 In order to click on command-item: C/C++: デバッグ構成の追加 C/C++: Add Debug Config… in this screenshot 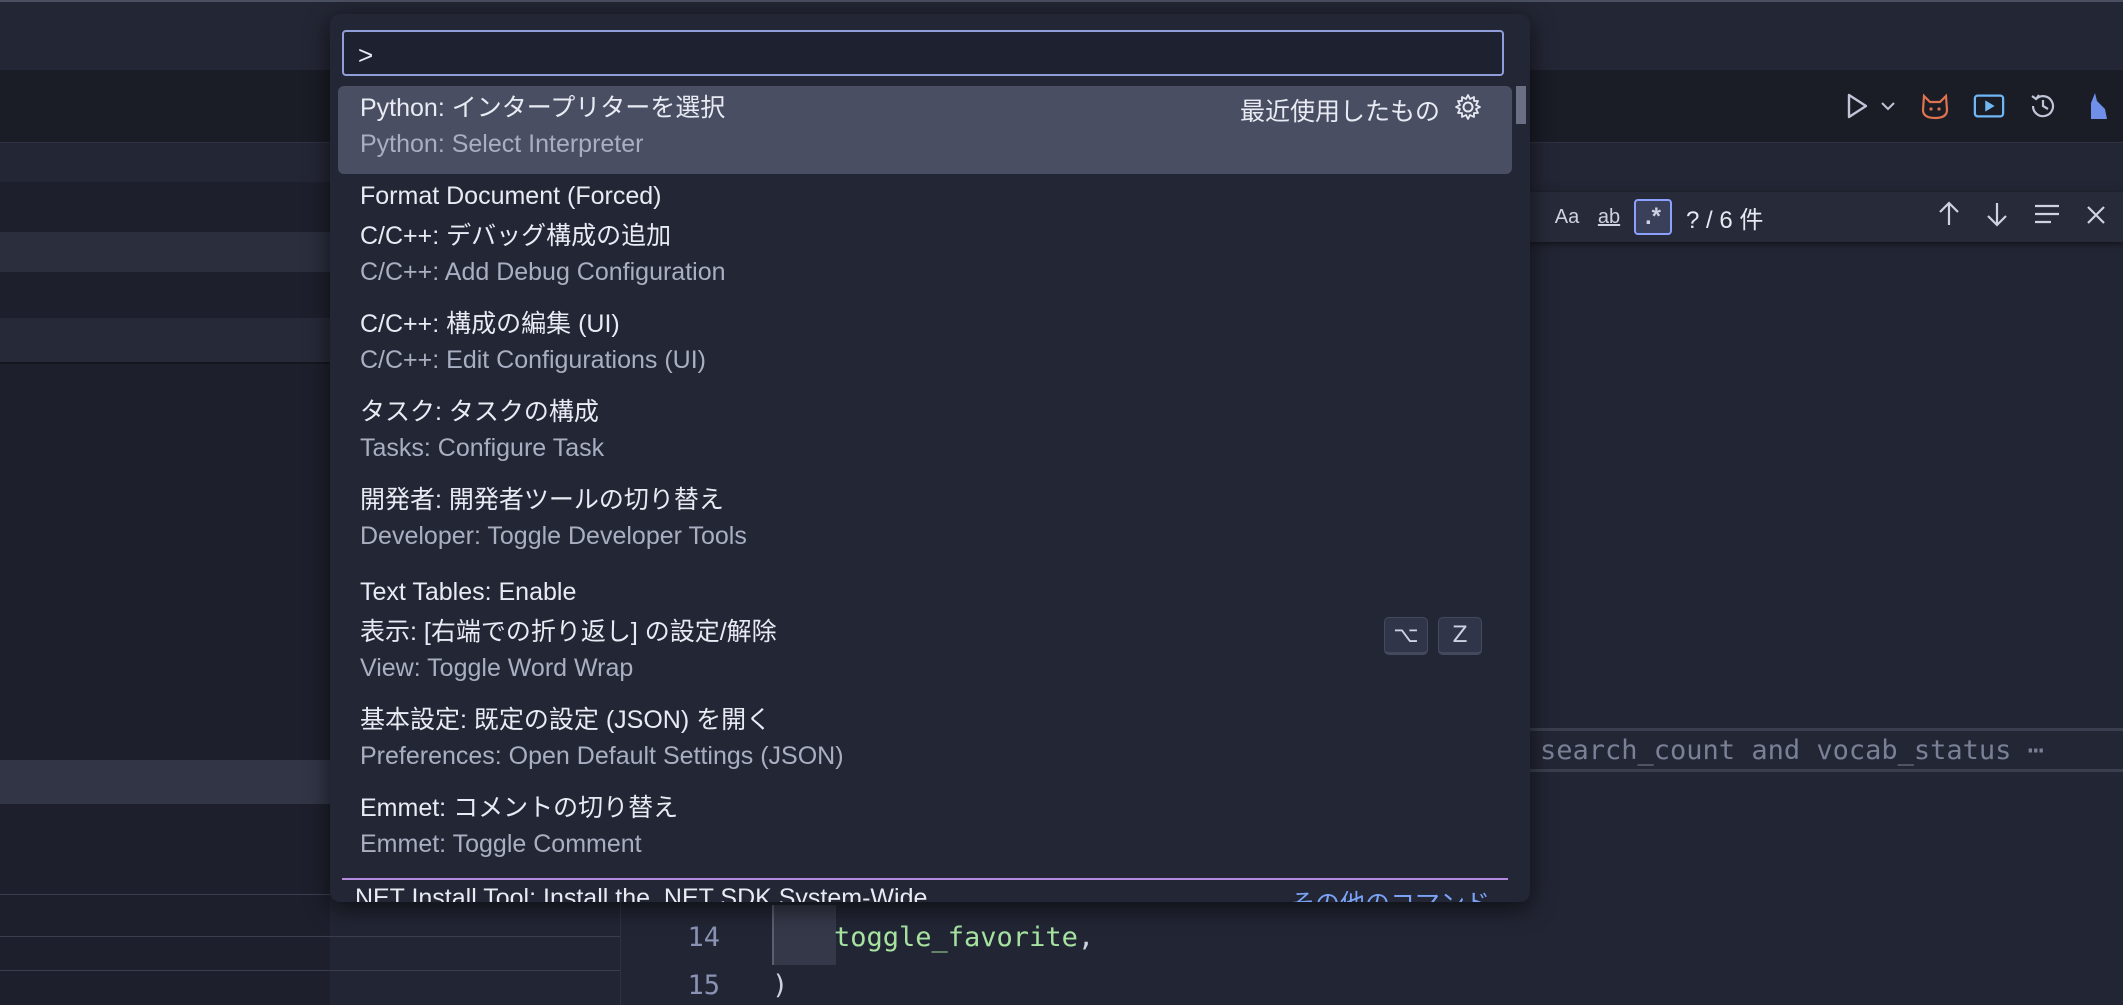, I will do `click(925, 262)`.